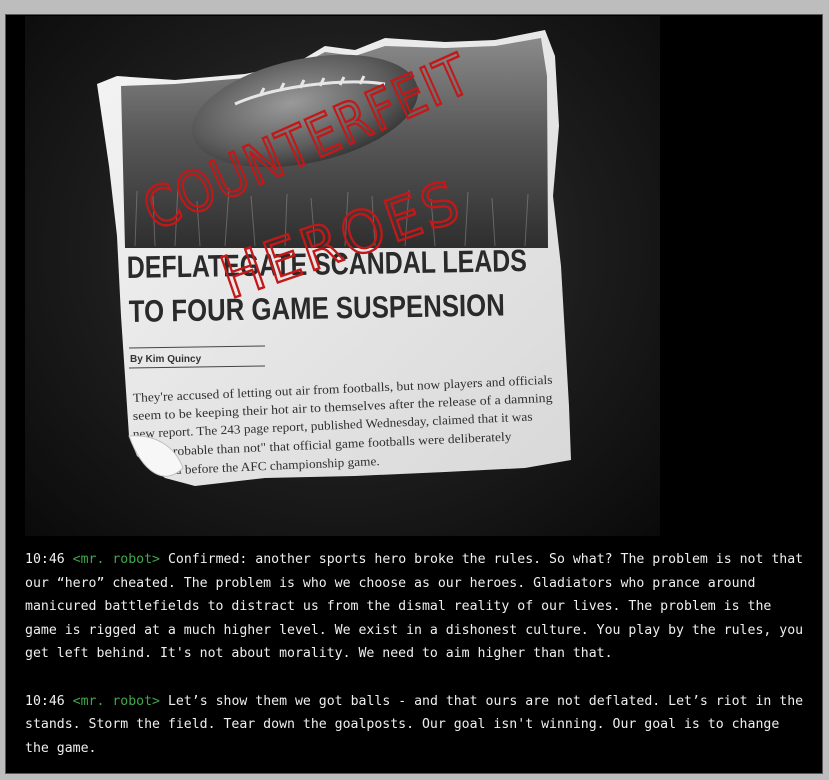 The height and width of the screenshot is (780, 829). Describe the element at coordinates (166, 359) in the screenshot. I see `byline: By Kim Quincy` at that location.